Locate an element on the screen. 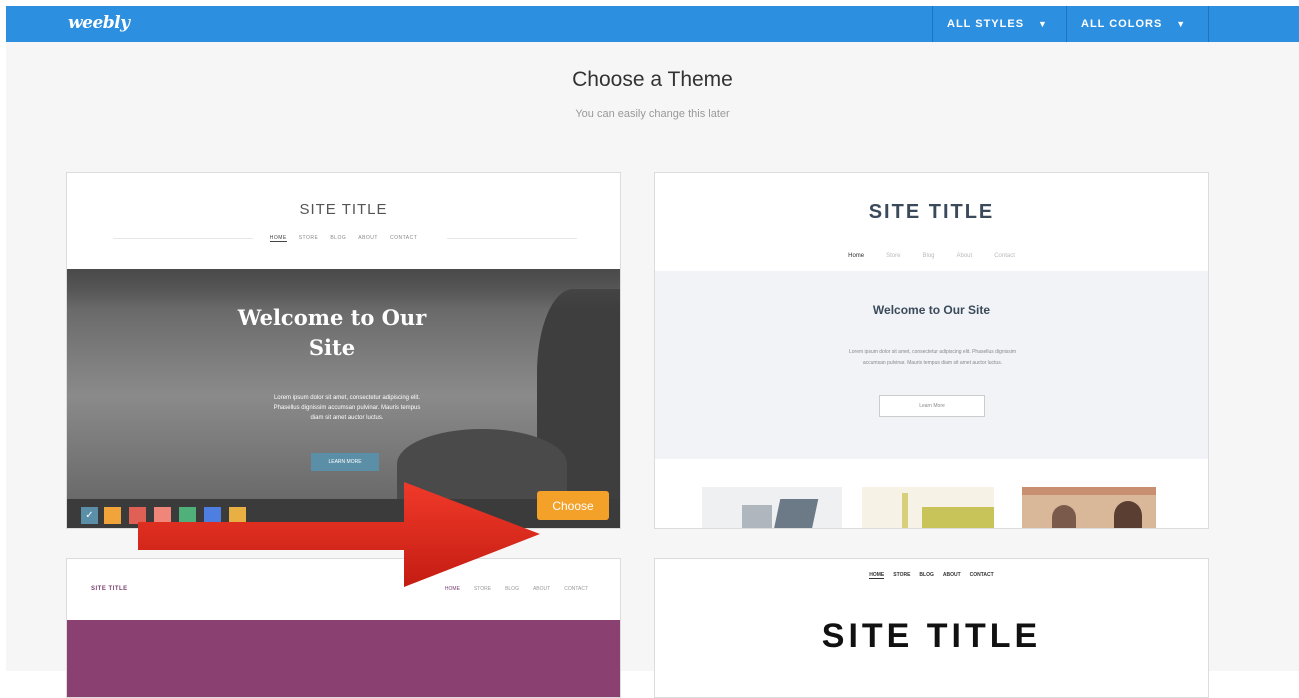 Image resolution: width=1299 pixels, height=698 pixels. all-colors-label: ALL COLORS is located at coordinates (1122, 24).